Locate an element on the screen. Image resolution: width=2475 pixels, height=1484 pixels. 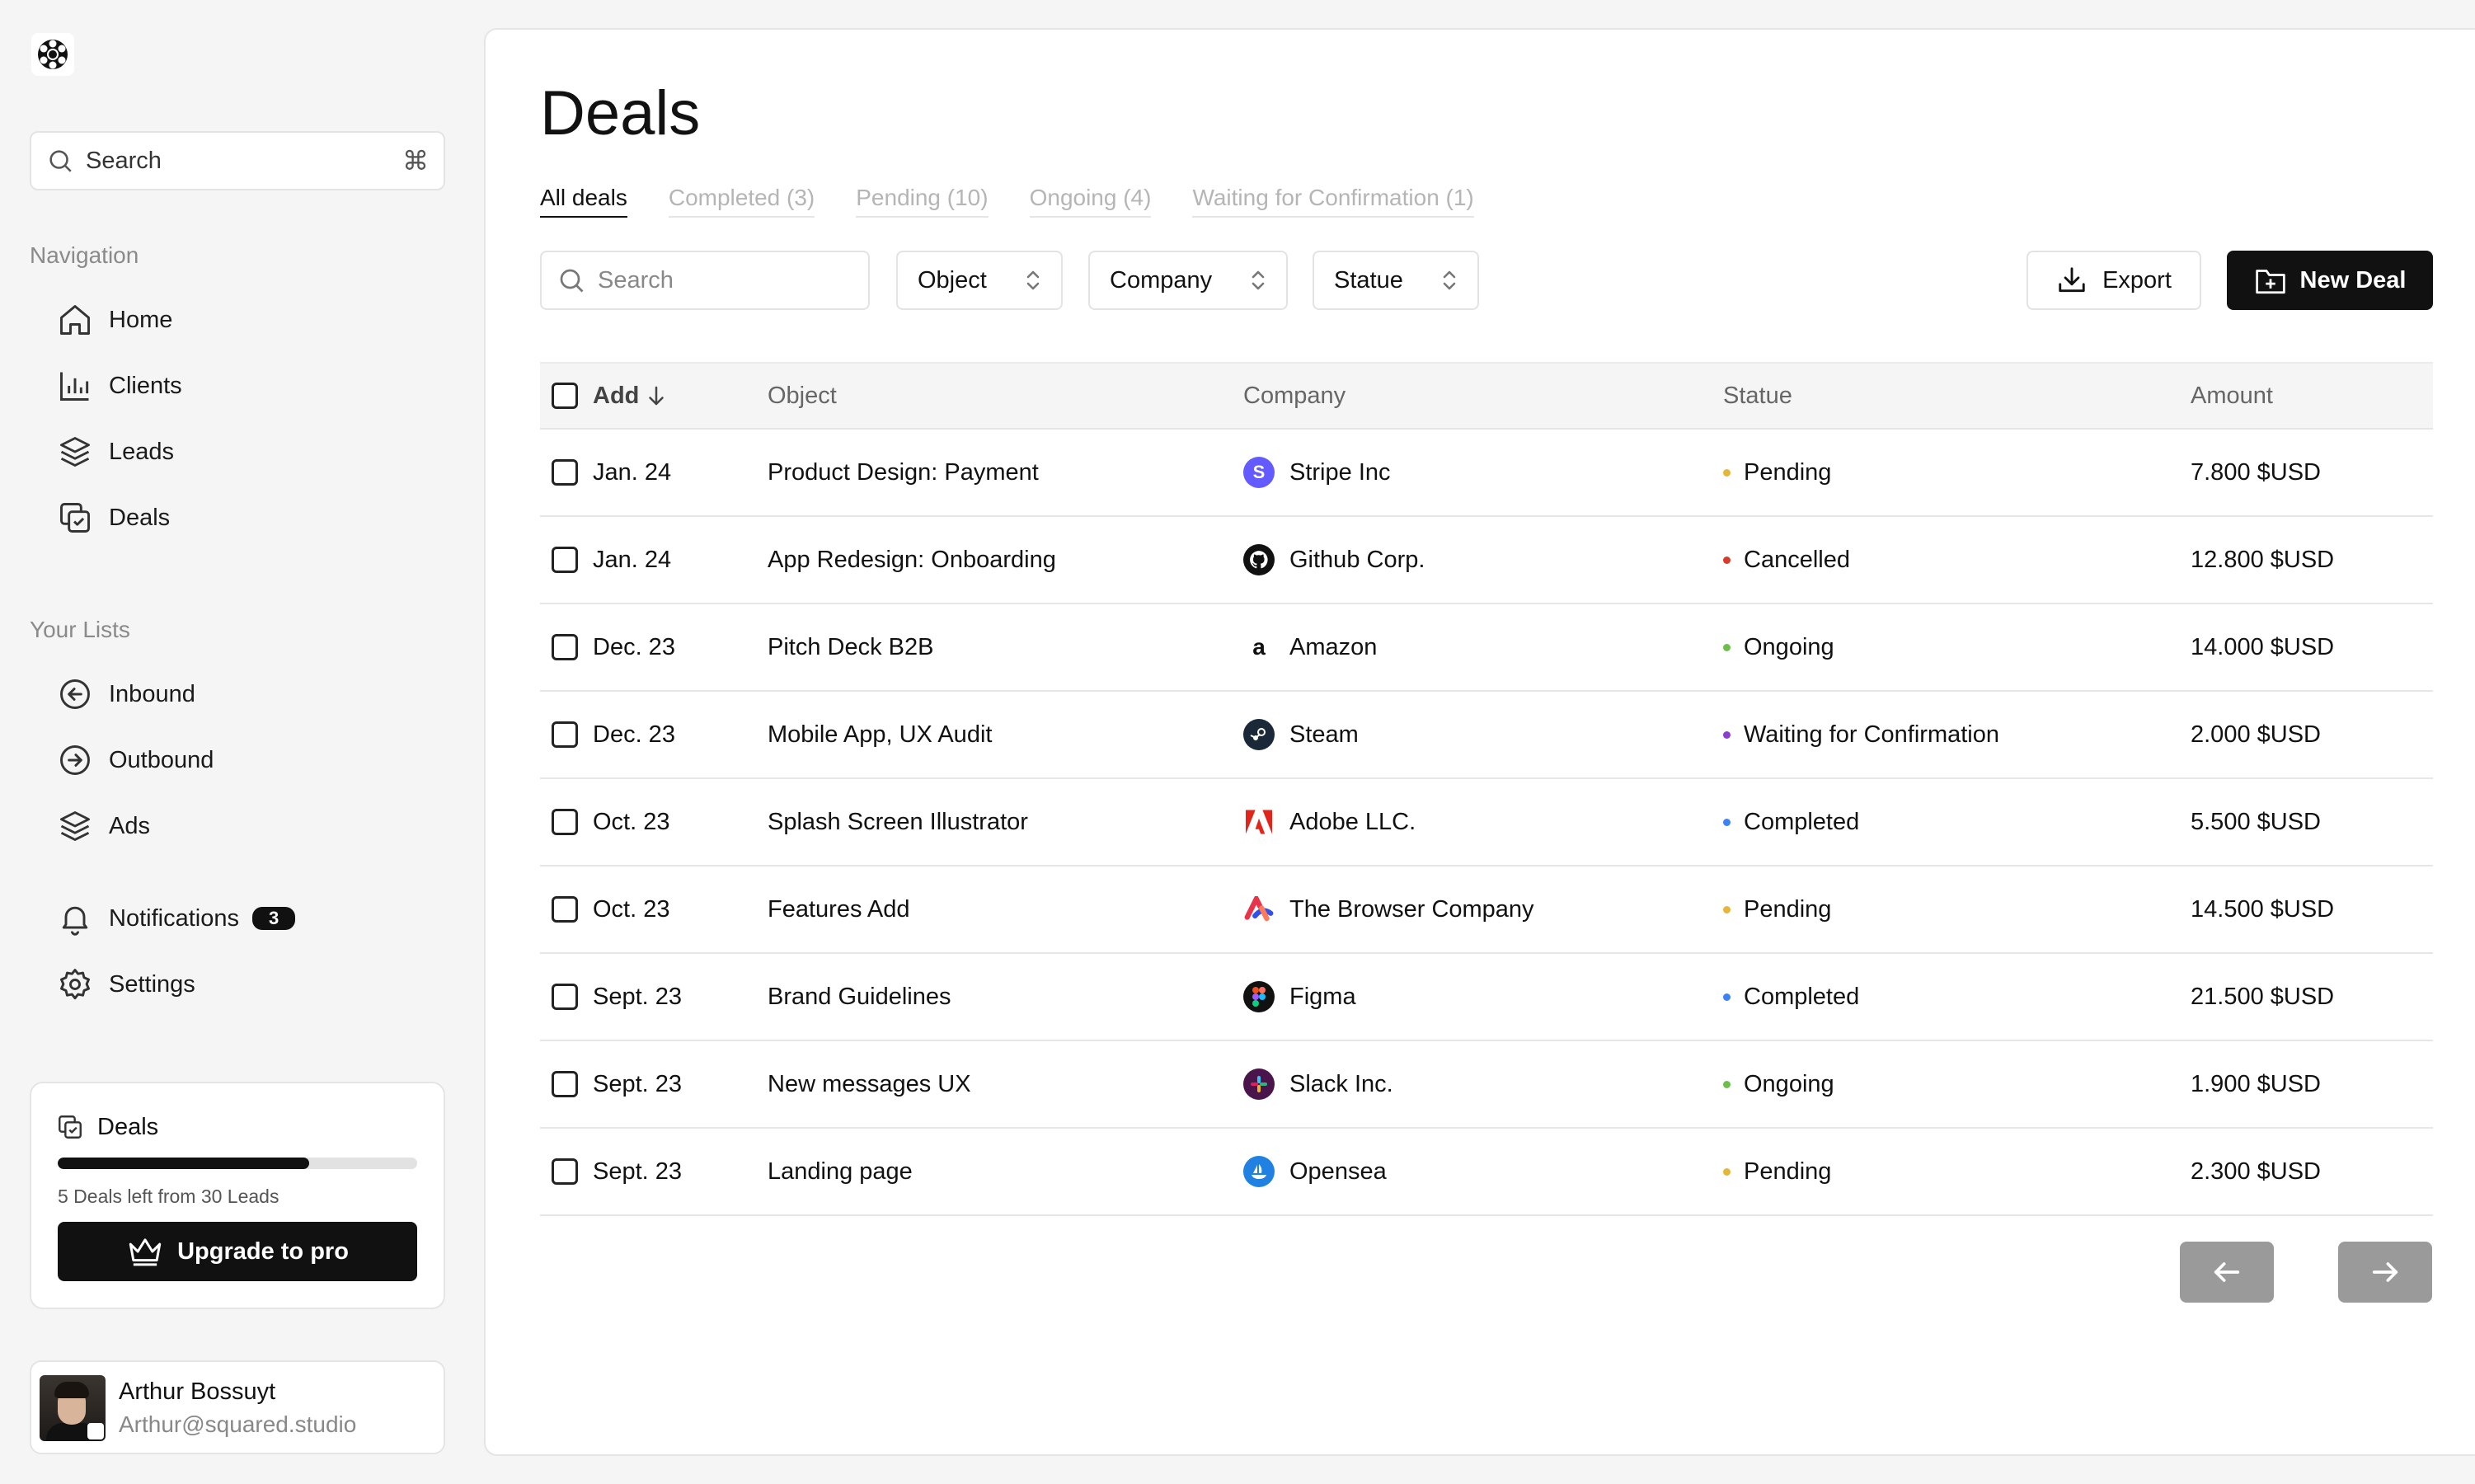
tab-pending: Pending (10) is located at coordinates (923, 201).